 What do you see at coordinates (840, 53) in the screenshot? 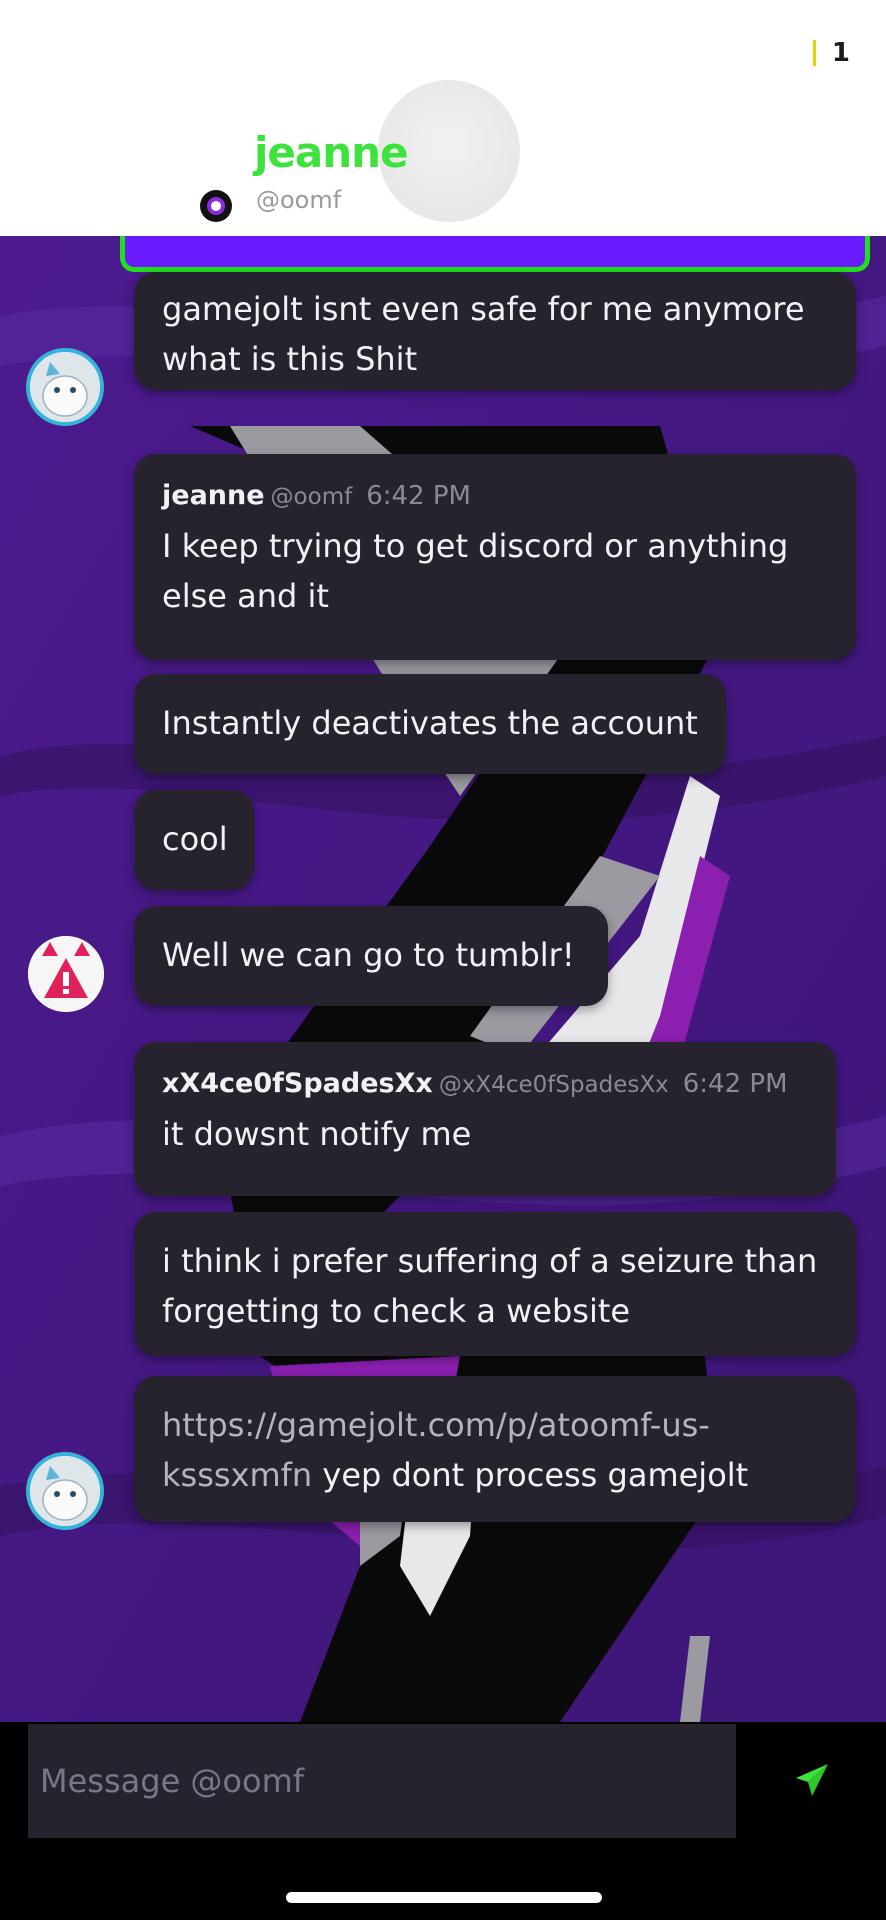
I see `notification-count: 1` at bounding box center [840, 53].